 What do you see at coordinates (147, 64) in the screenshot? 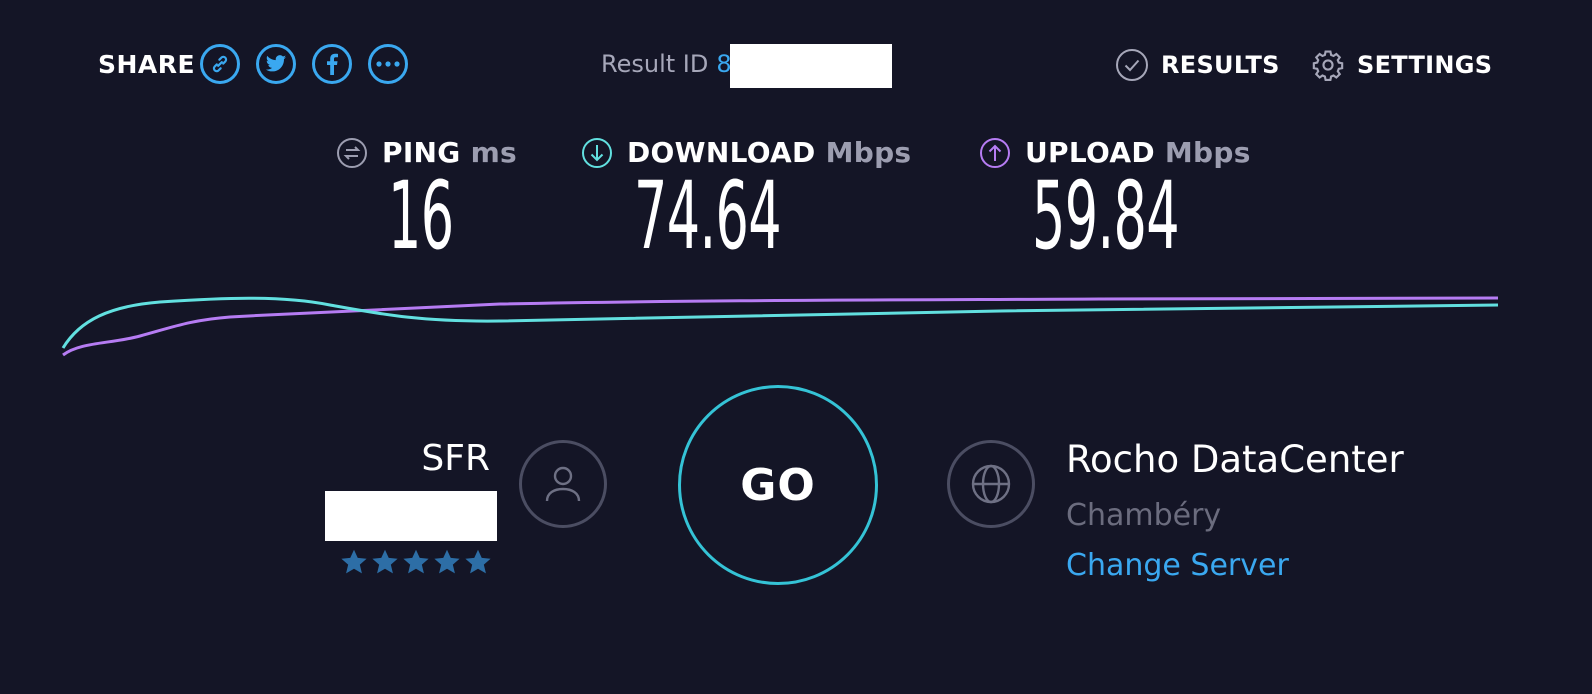
I see `share-label: SHARE` at bounding box center [147, 64].